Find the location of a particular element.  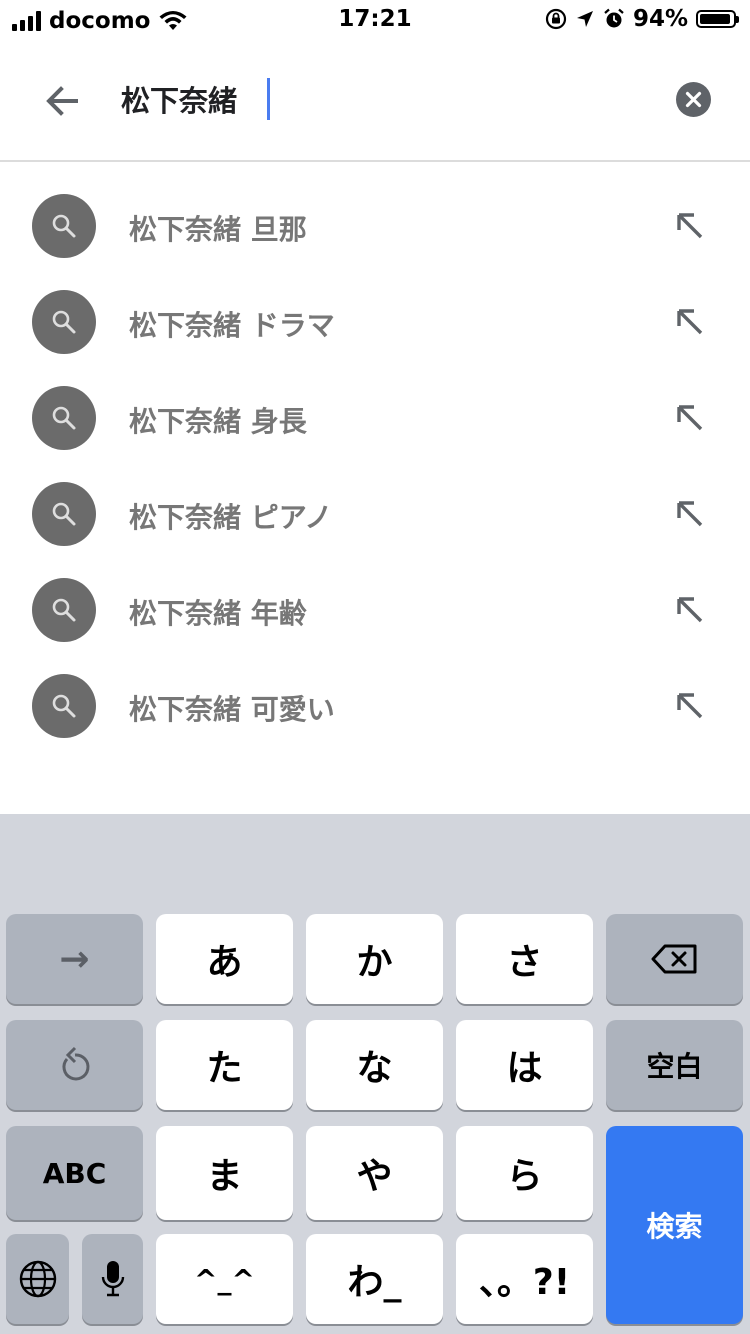

key-ma: ま is located at coordinates (224, 1173).